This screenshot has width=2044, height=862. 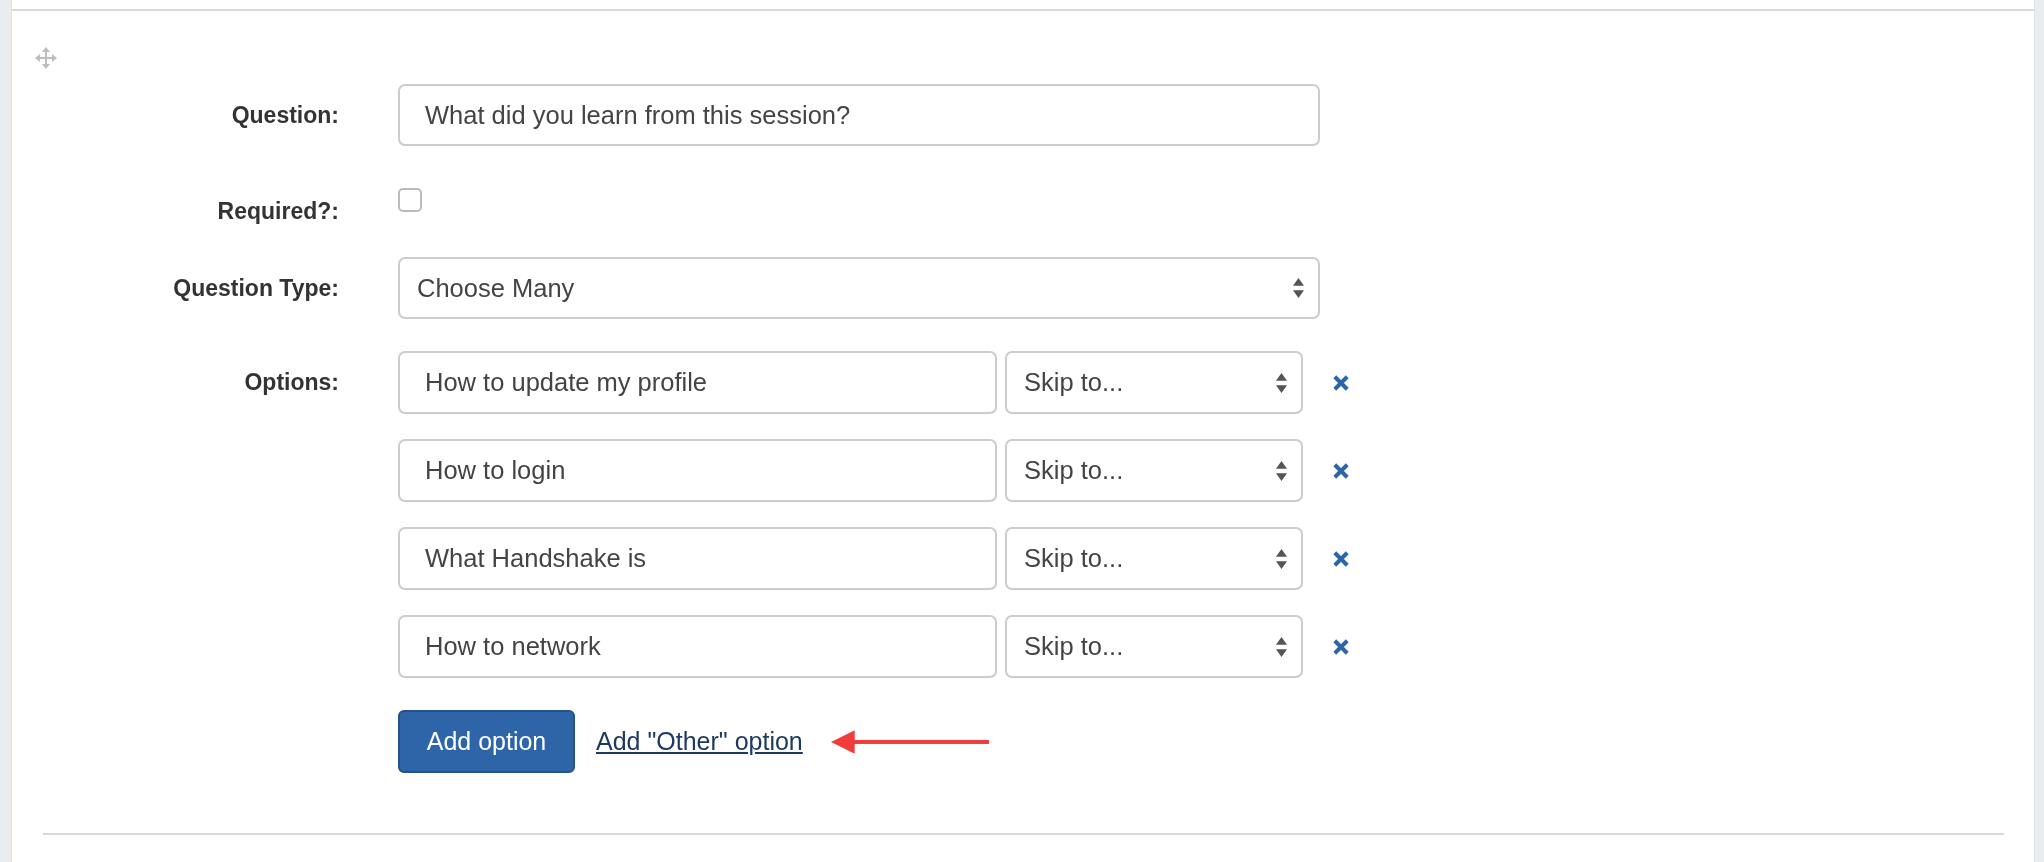 I want to click on option-field: How to login, so click(x=697, y=470).